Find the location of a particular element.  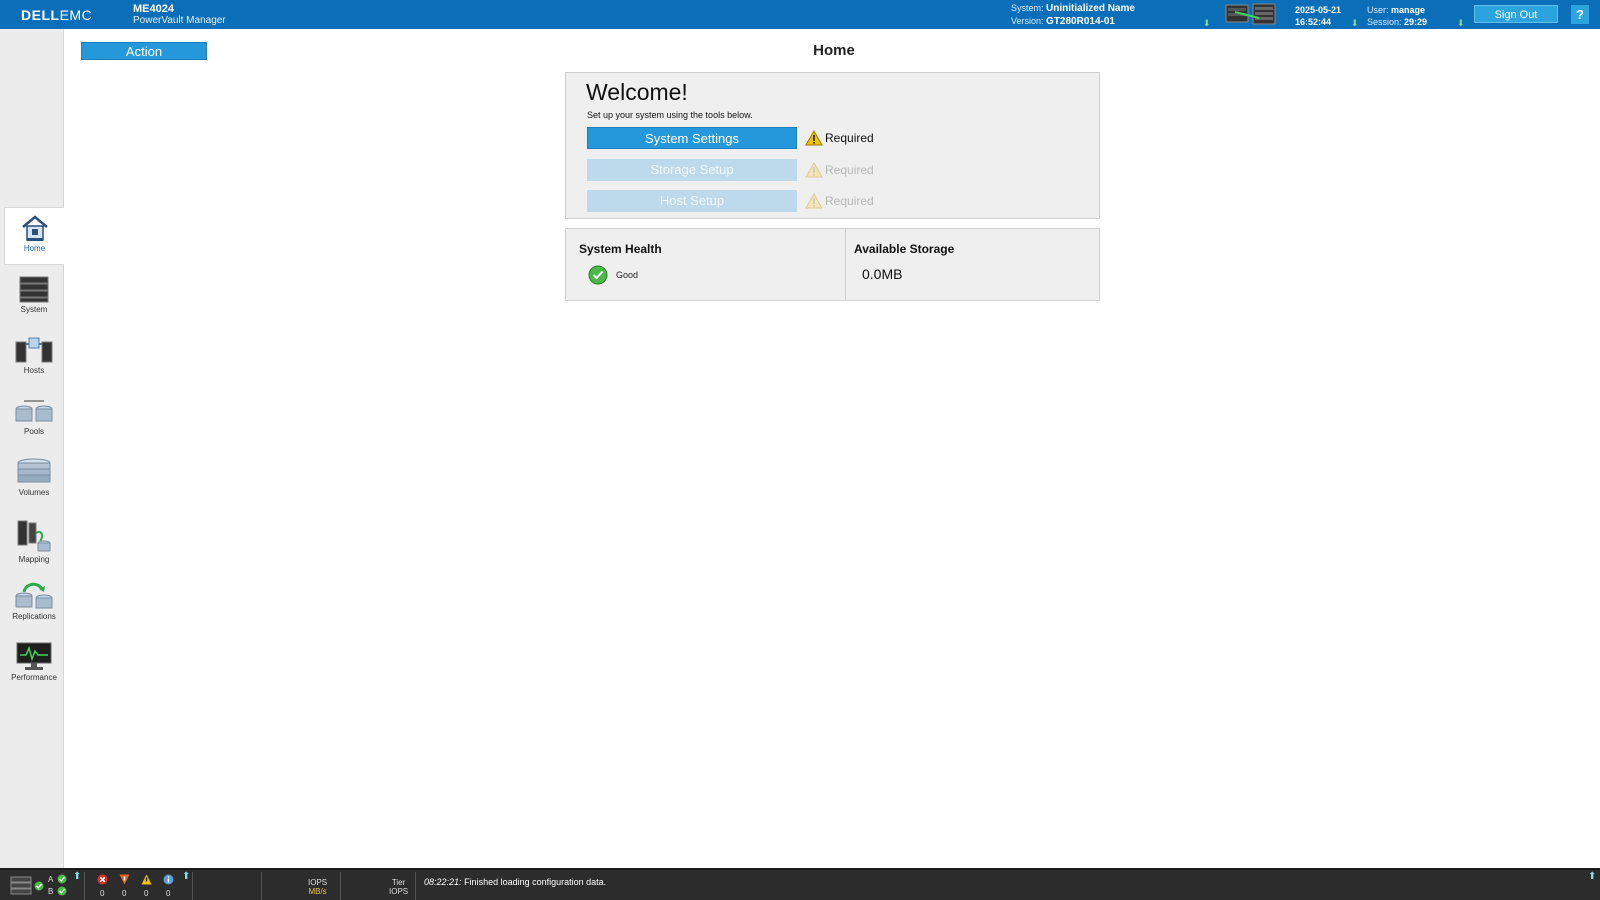

iops-meter: IOPS MB/s is located at coordinates (317, 887).